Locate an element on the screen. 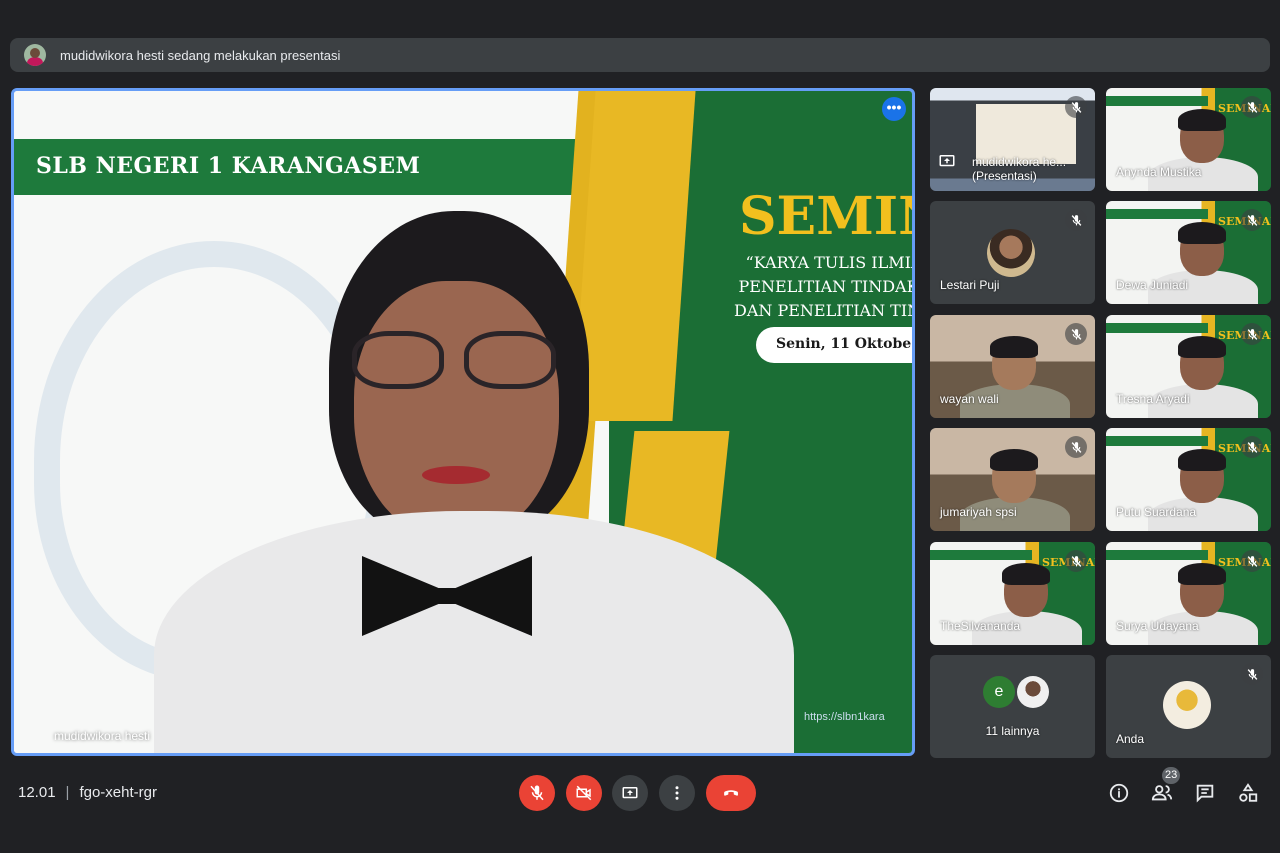 Image resolution: width=1280 pixels, height=853 pixels. mic-off-button is located at coordinates (537, 793).